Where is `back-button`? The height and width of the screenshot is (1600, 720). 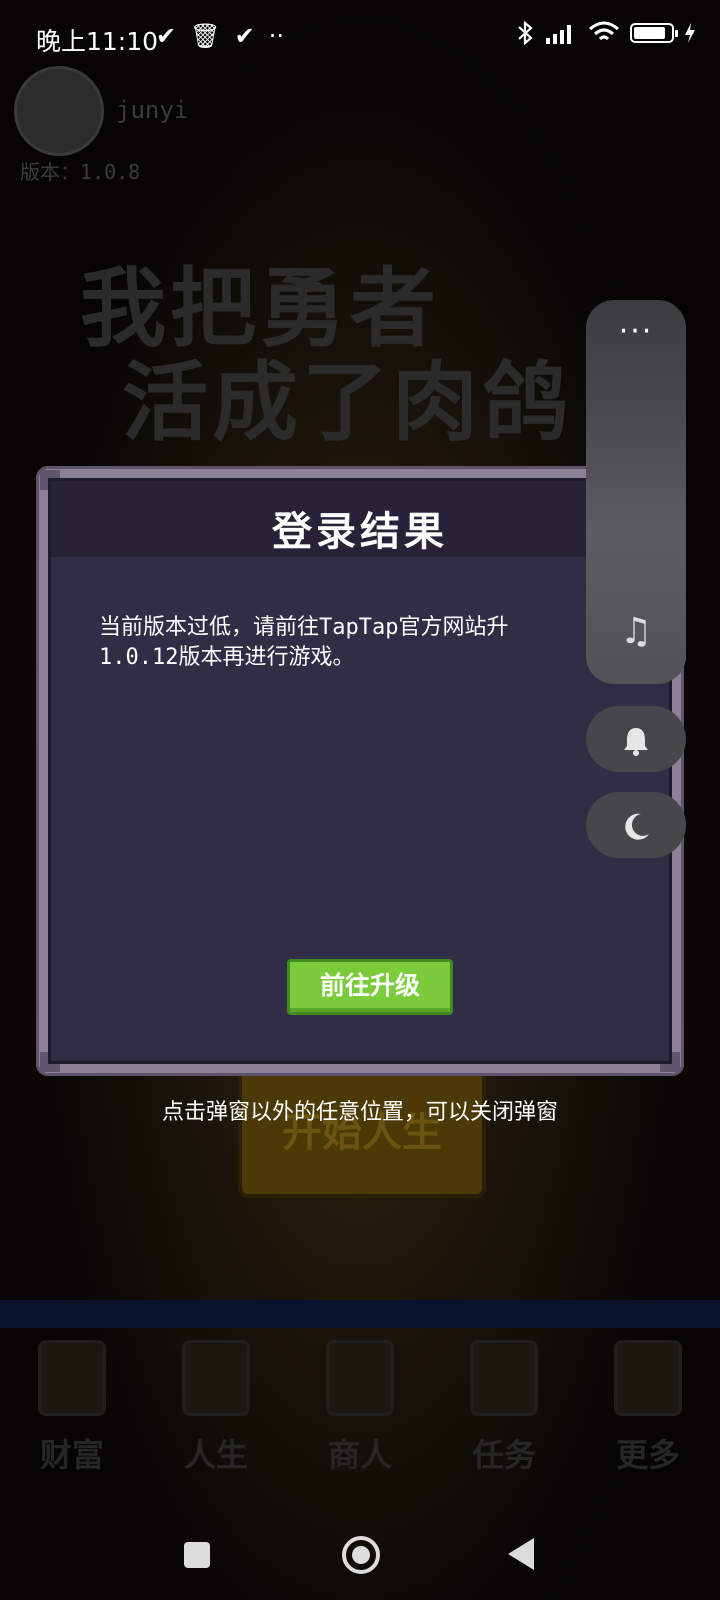
back-button is located at coordinates (521, 1554).